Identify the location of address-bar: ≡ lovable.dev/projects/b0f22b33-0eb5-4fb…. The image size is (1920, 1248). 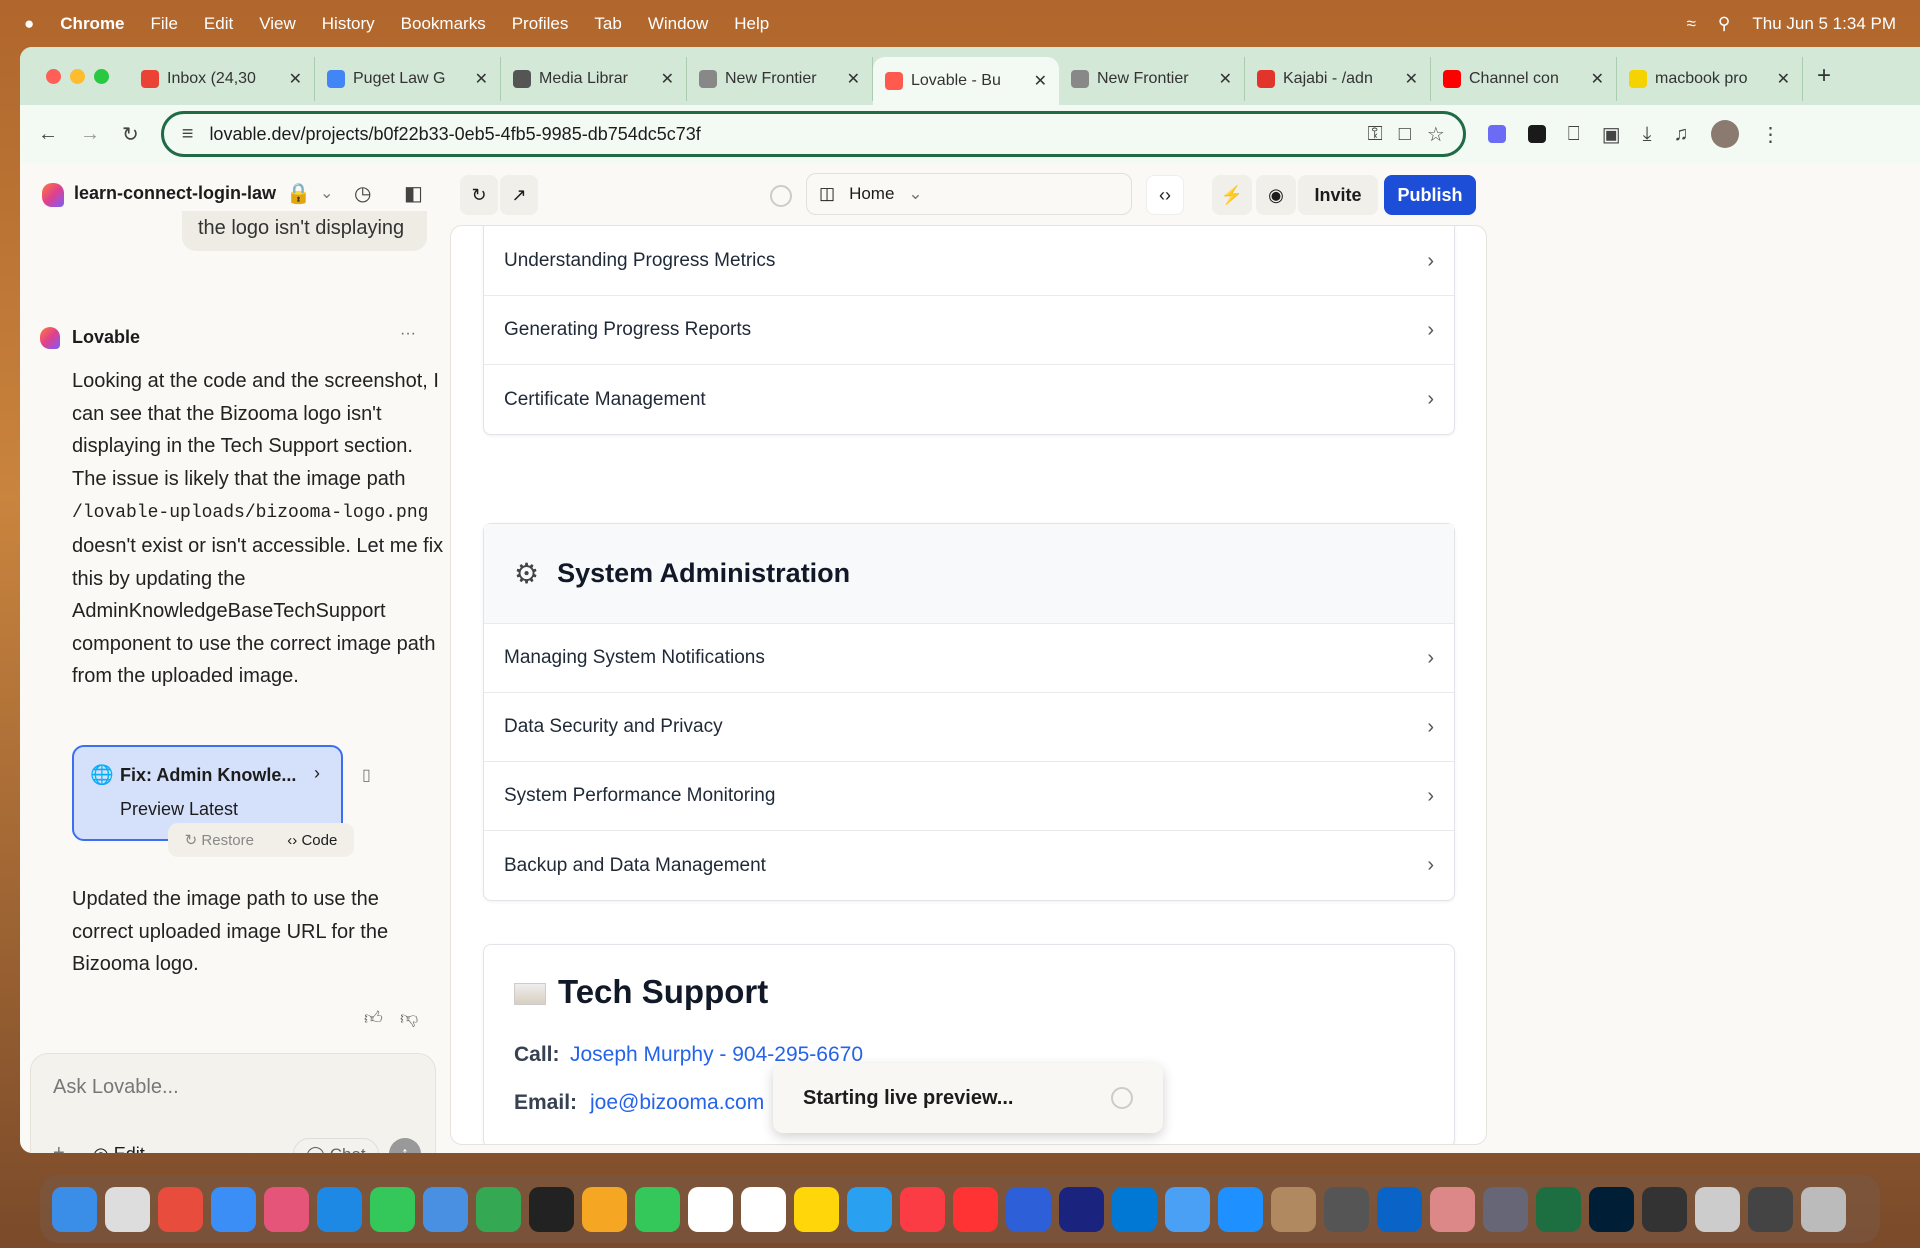
(813, 134).